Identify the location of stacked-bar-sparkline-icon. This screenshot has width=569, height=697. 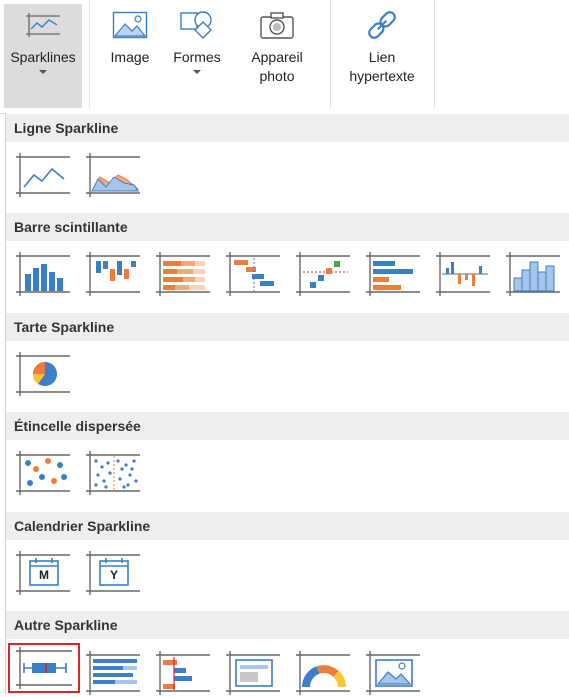
(183, 274).